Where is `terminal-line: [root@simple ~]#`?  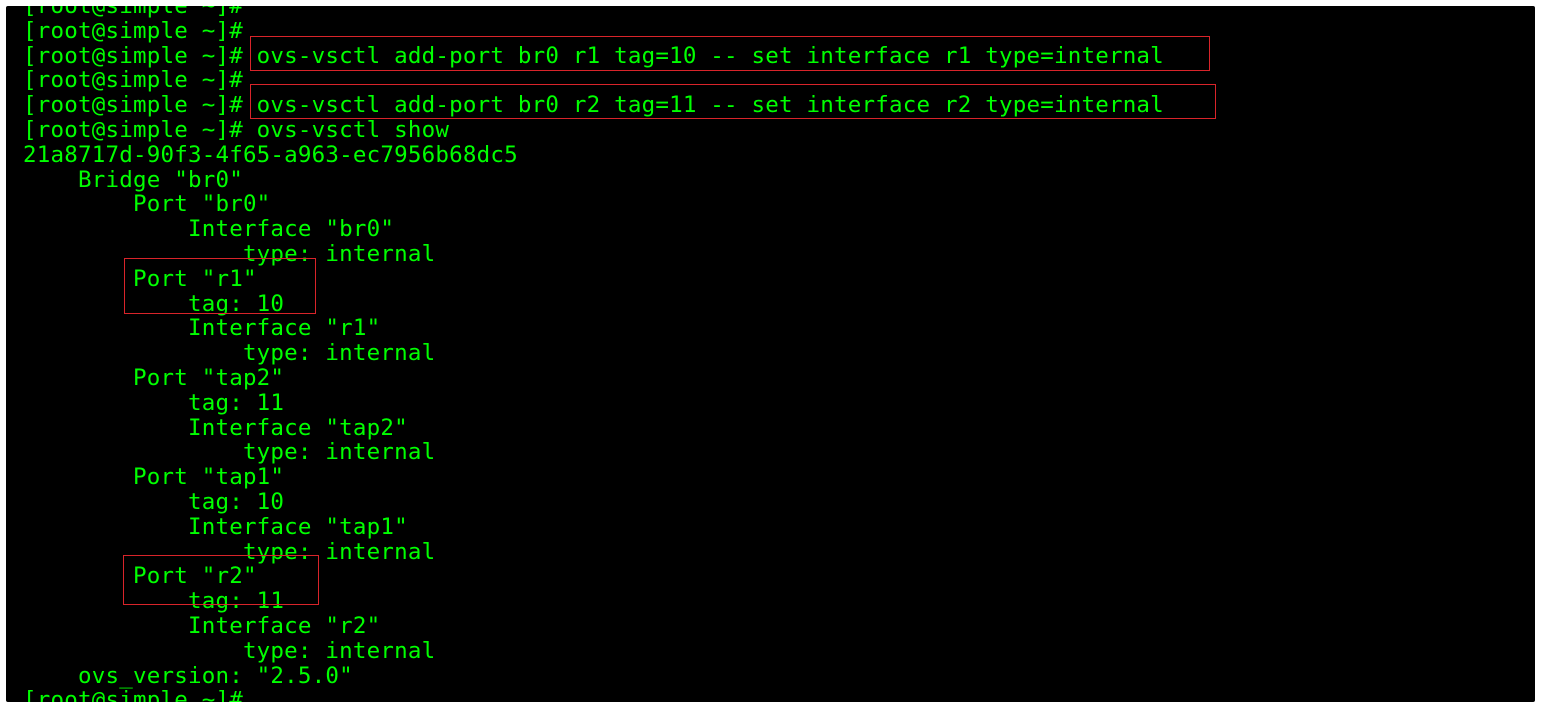
terminal-line: [root@simple ~]# is located at coordinates (133, 12).